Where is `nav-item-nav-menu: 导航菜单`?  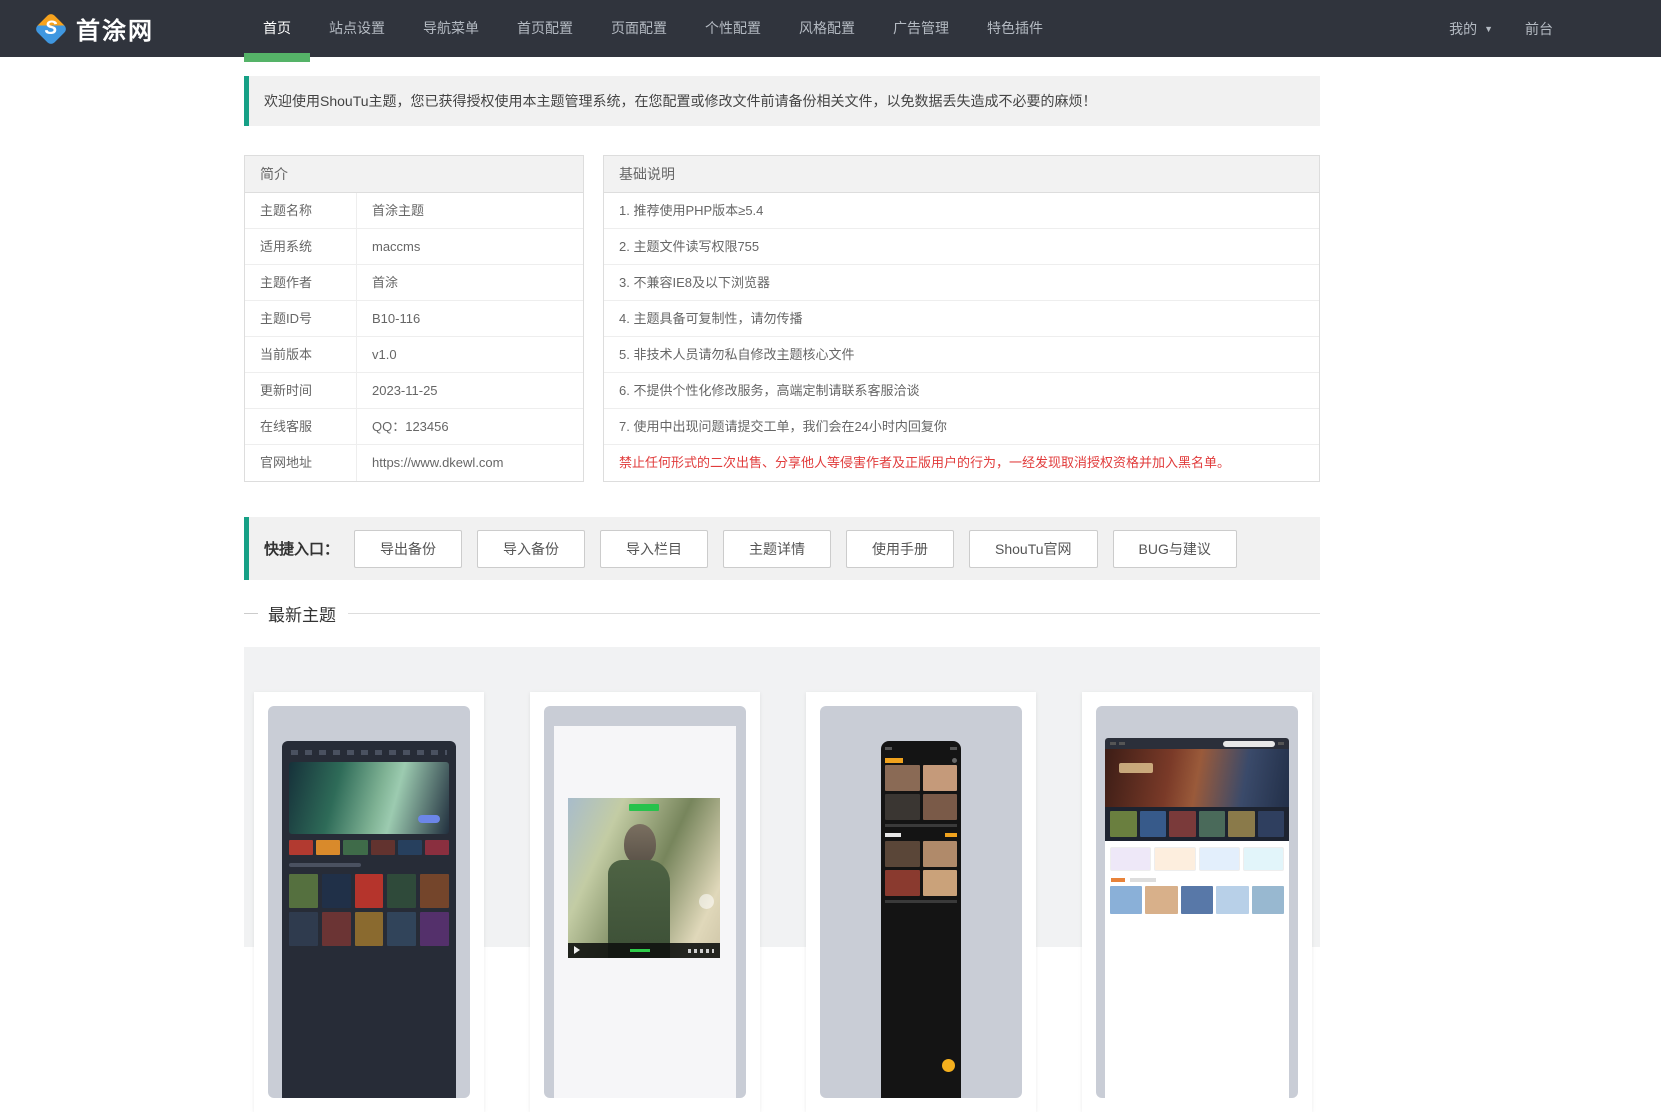
nav-item-nav-menu: 导航菜单 is located at coordinates (451, 28).